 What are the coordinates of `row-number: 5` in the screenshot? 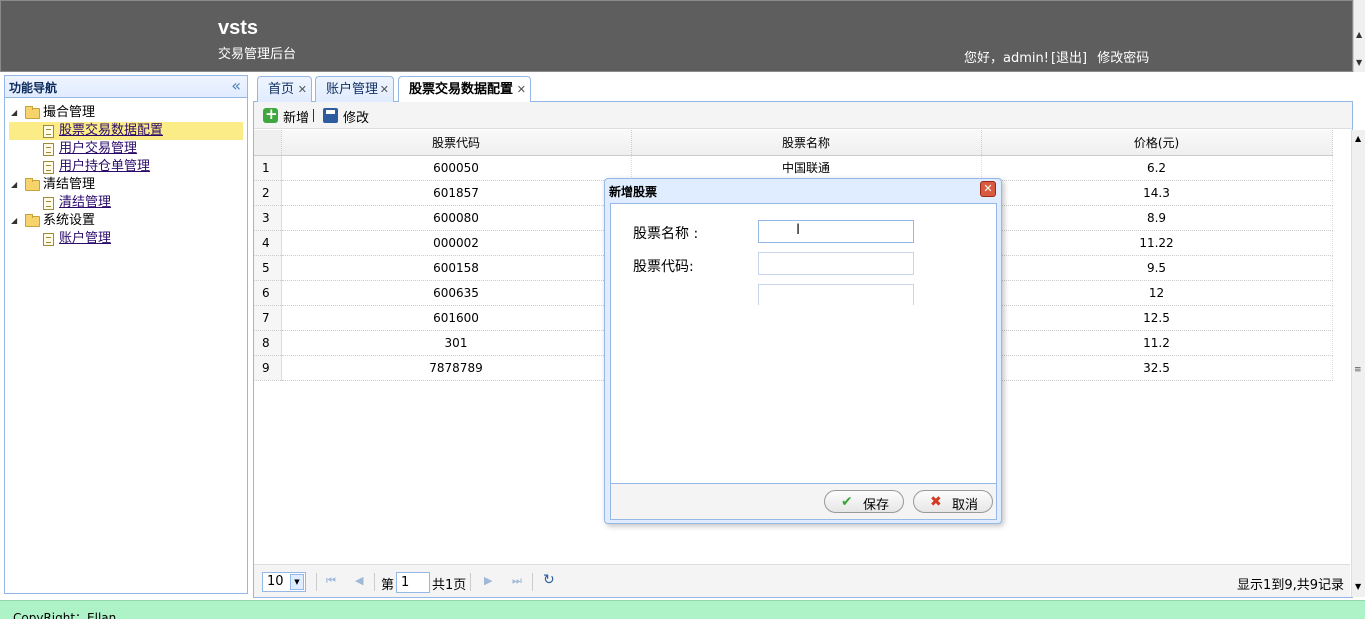 It's located at (268, 268).